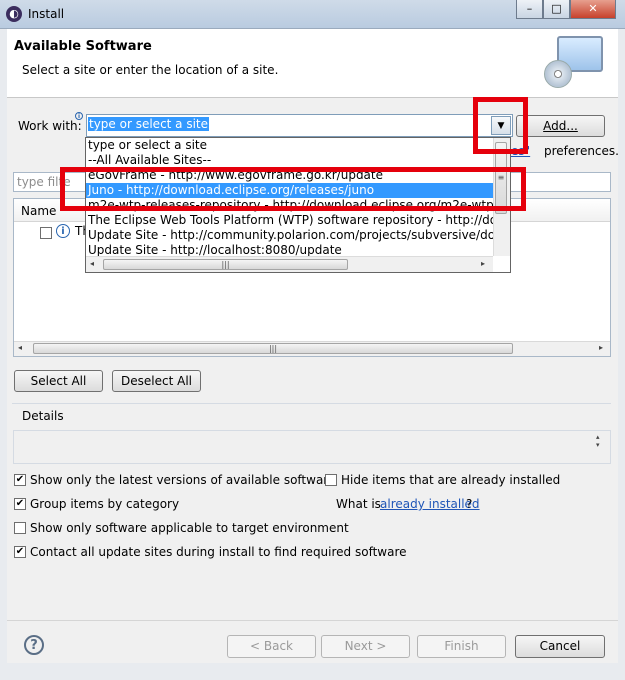 This screenshot has width=625, height=680. What do you see at coordinates (461, 646) in the screenshot?
I see `finish-button: Finish` at bounding box center [461, 646].